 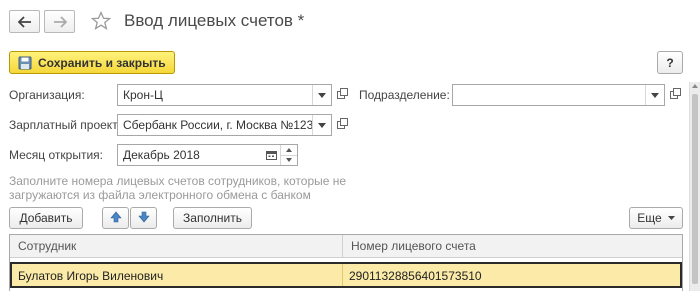 I want to click on organization-open-button, so click(x=342, y=95).